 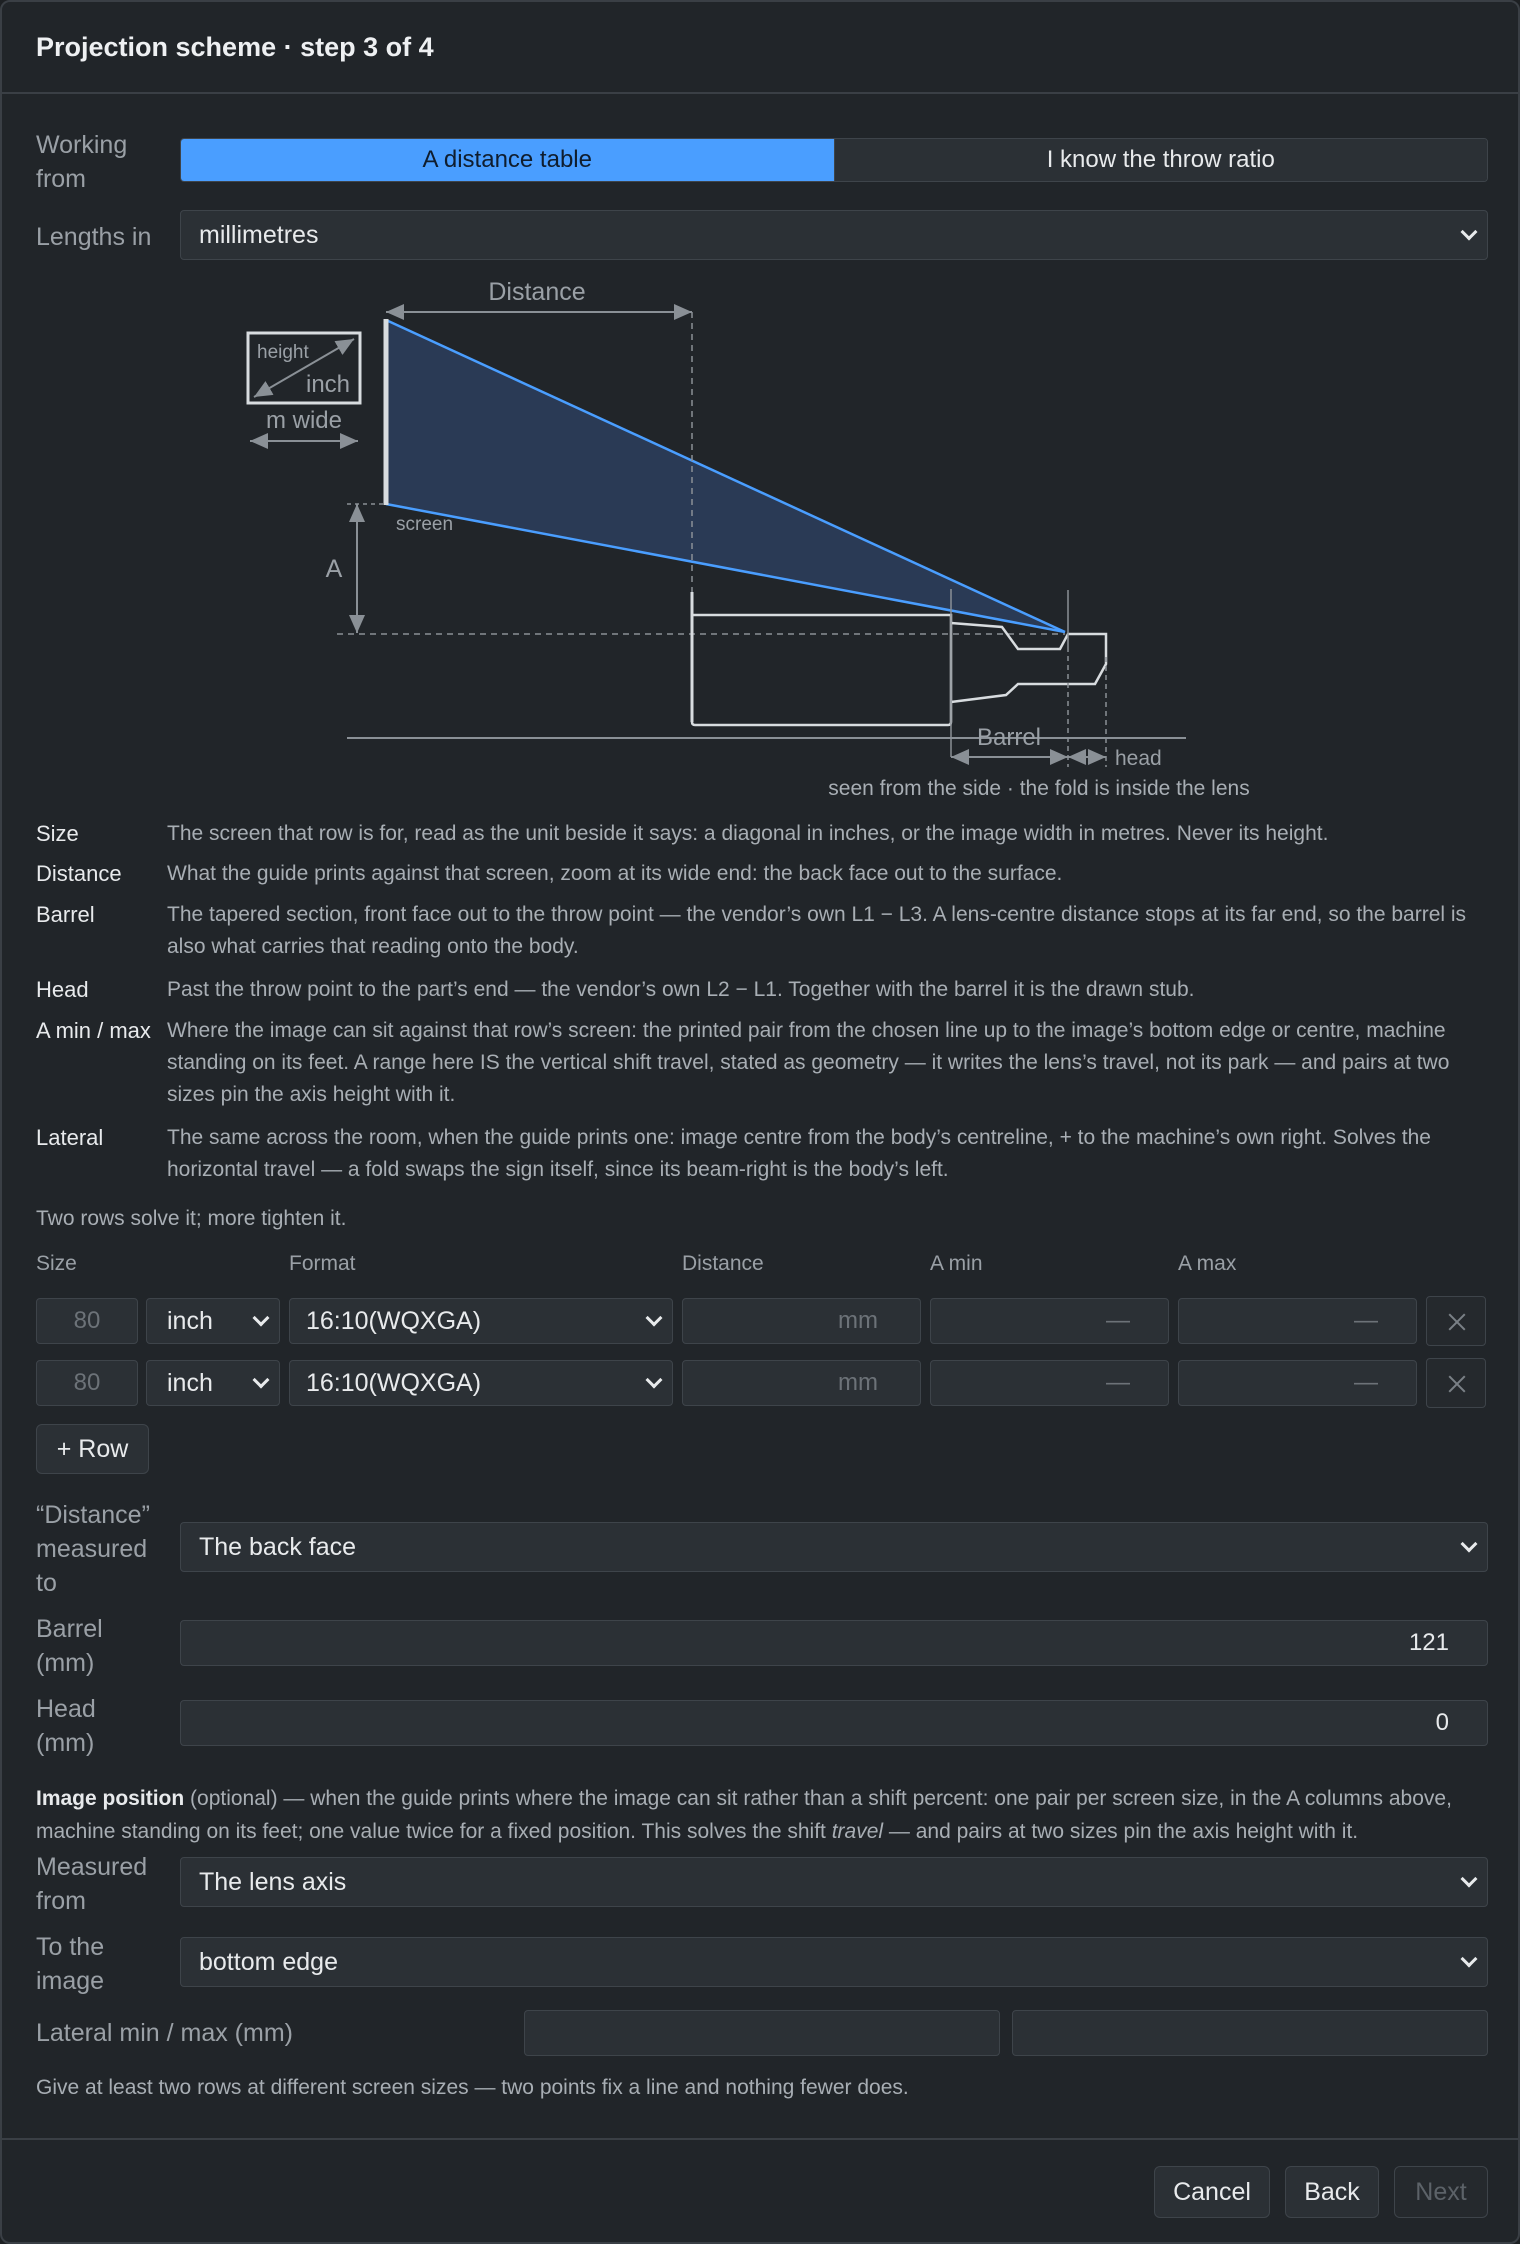 What do you see at coordinates (82, 162) in the screenshot?
I see `working-from-label: Working from` at bounding box center [82, 162].